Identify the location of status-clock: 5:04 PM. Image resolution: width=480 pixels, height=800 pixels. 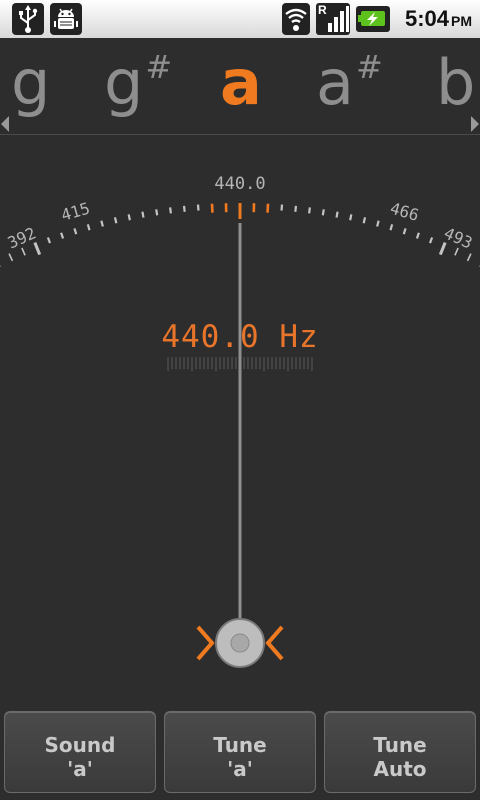
(438, 19).